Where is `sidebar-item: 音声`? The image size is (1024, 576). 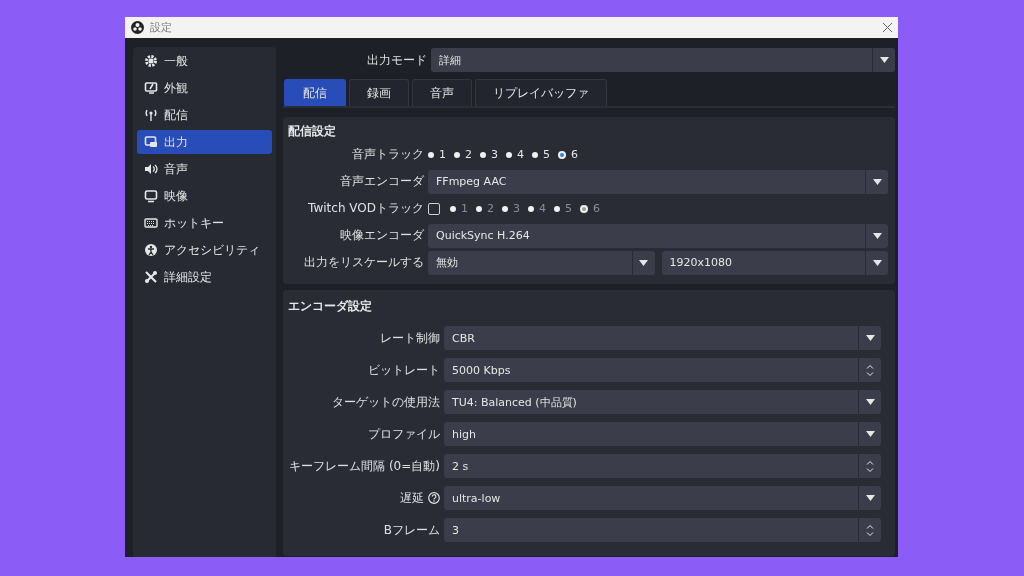 sidebar-item: 音声 is located at coordinates (204, 169).